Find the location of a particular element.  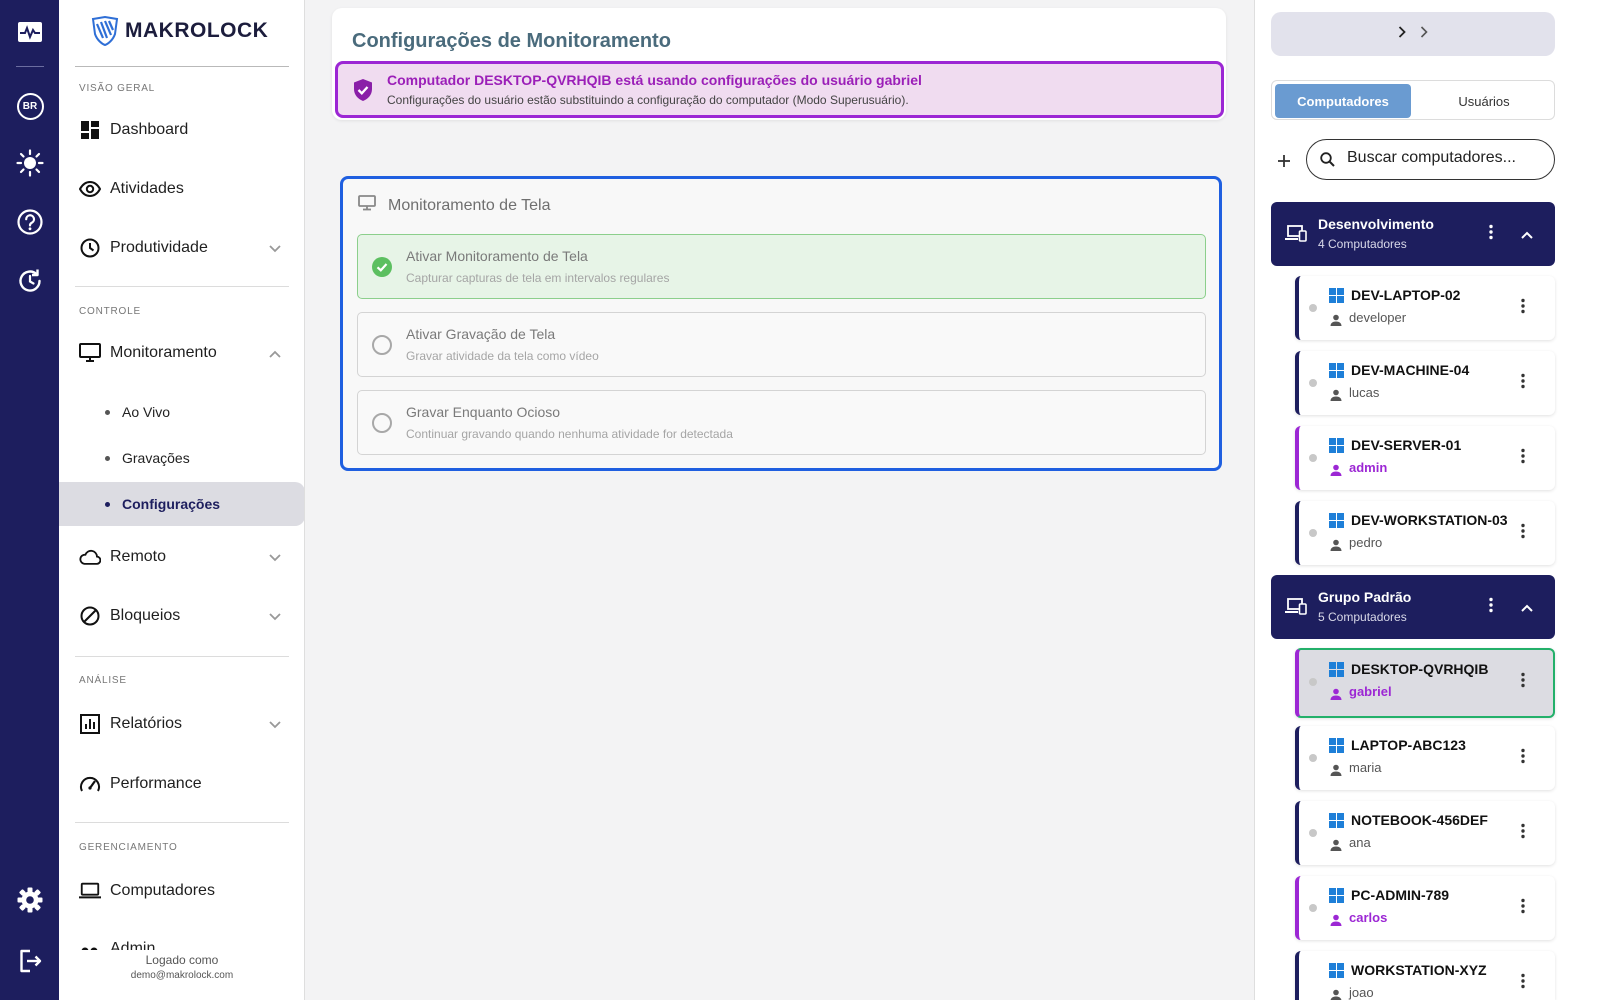

nav-item-computers: Computadores is located at coordinates (181, 891).